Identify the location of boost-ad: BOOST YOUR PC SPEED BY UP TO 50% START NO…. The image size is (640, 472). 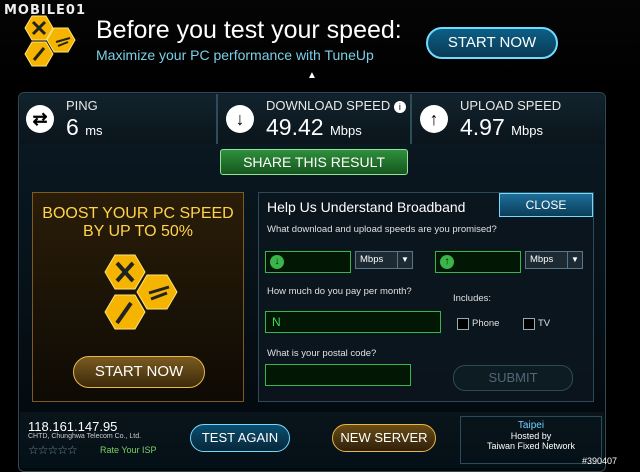
(138, 297).